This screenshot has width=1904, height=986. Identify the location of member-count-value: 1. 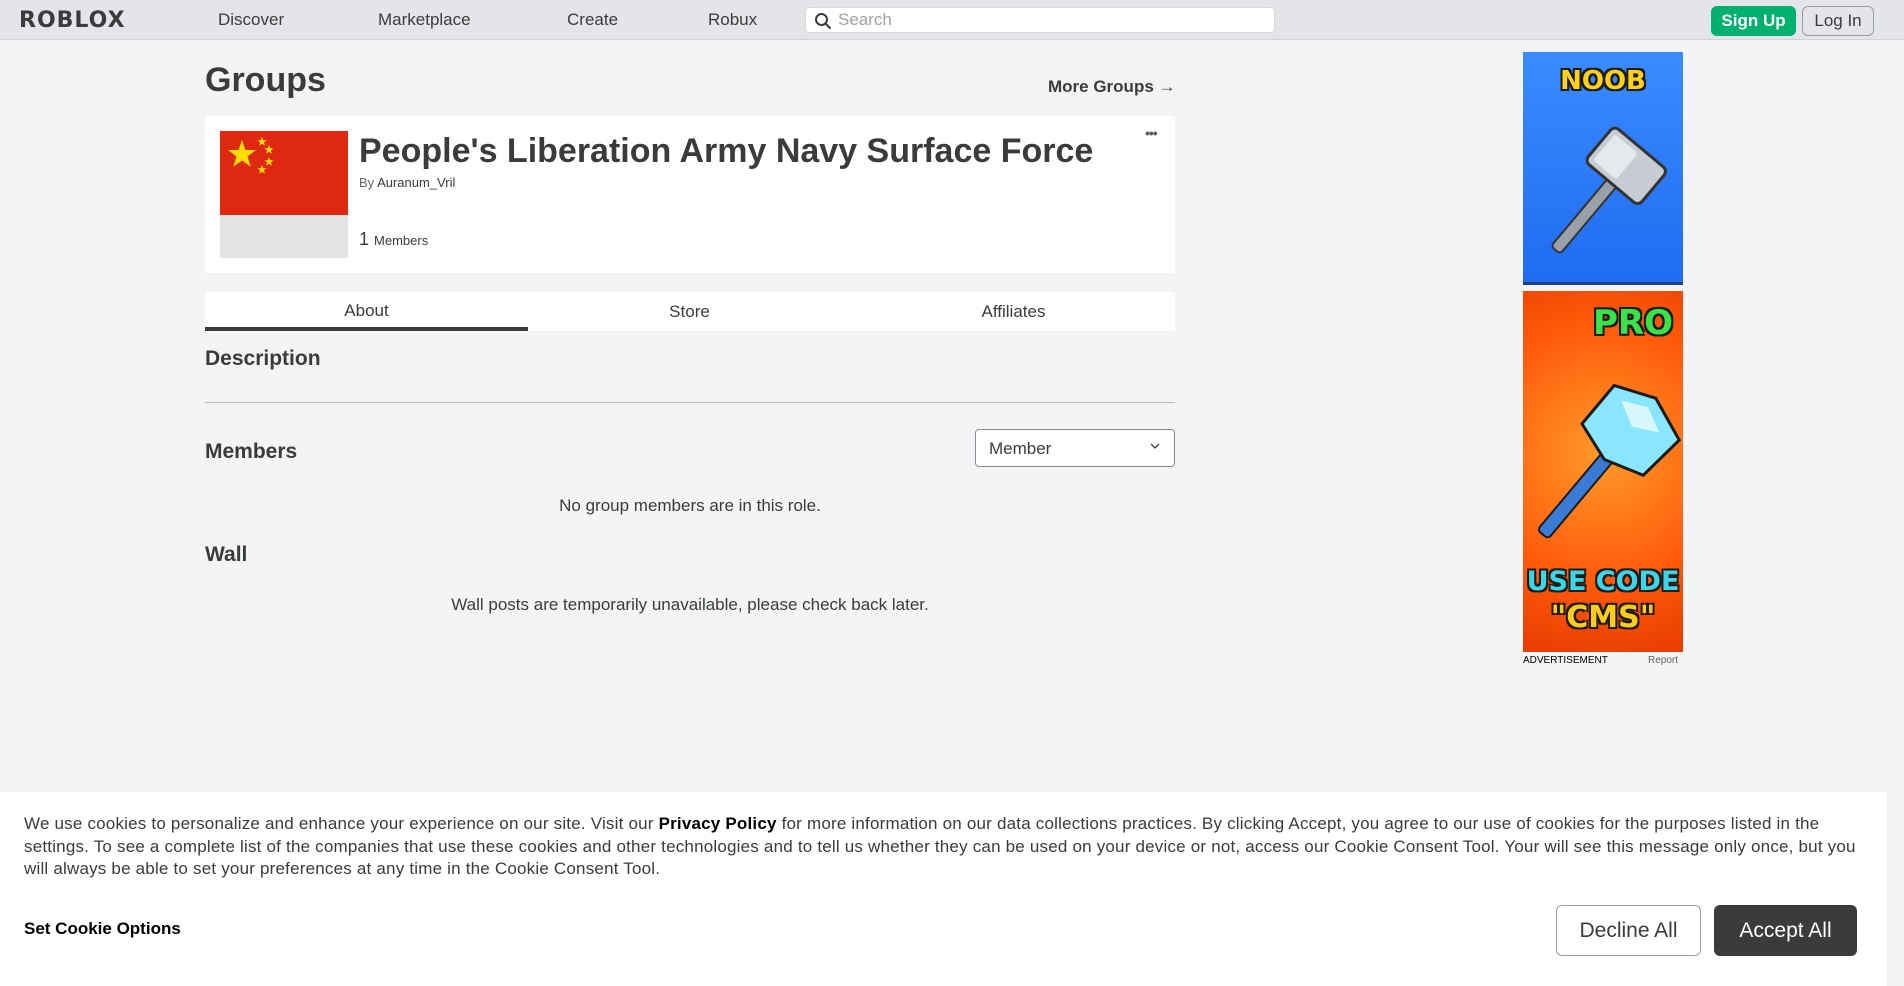
(364, 239).